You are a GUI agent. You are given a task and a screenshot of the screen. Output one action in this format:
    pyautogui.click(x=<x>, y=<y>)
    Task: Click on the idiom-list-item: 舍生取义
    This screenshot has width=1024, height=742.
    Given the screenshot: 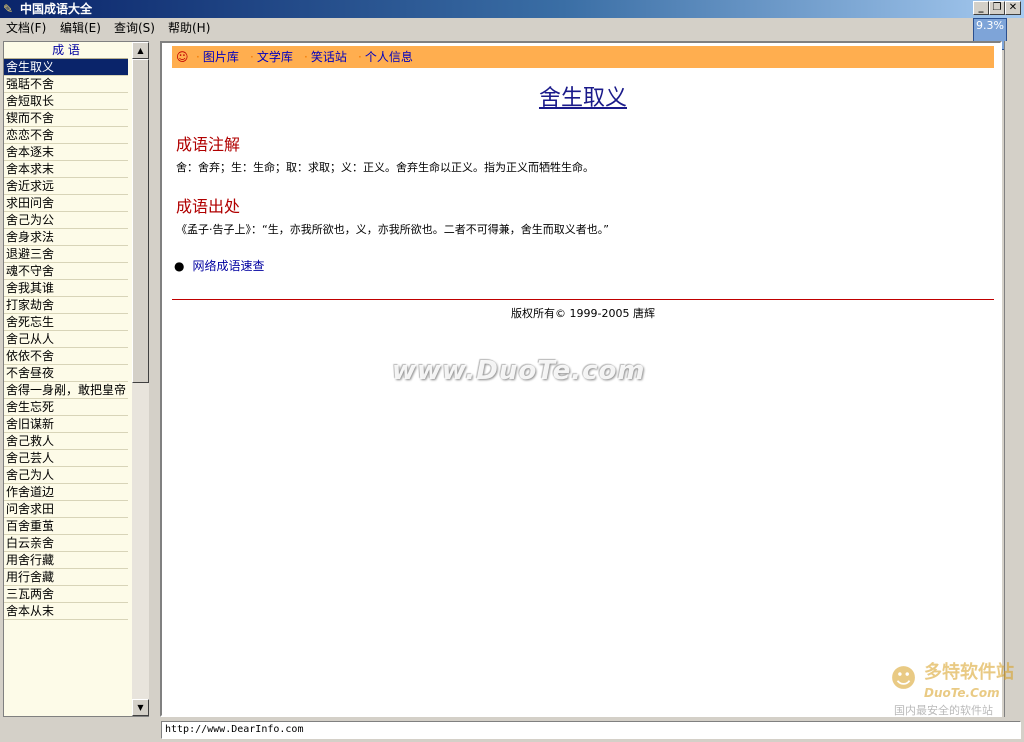 What is the action you would take?
    pyautogui.click(x=66, y=67)
    